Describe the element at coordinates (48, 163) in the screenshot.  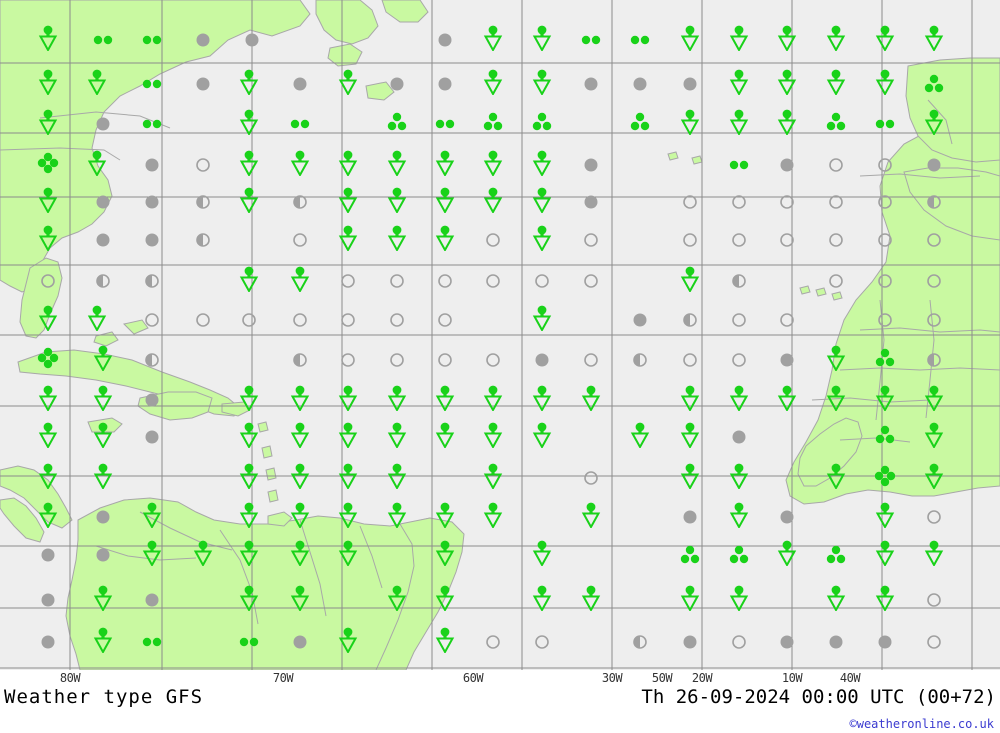
I see `symbol-heavy-rain` at that location.